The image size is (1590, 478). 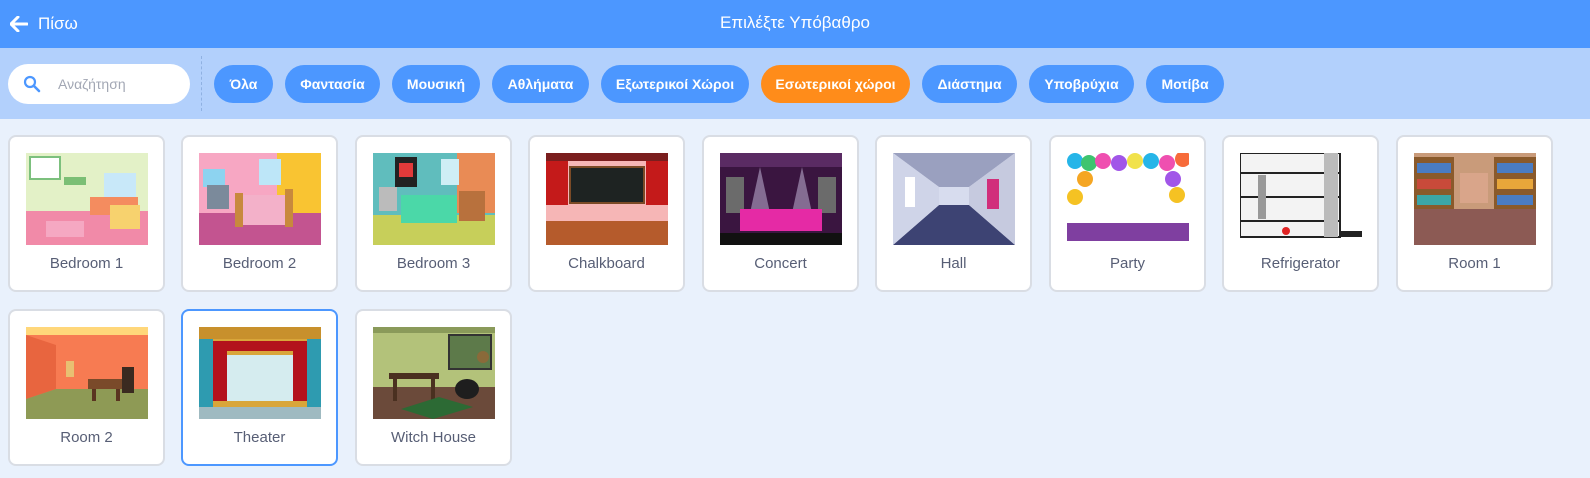 I want to click on backdrop-card-chalkboard: Chalkboard, so click(x=606, y=213).